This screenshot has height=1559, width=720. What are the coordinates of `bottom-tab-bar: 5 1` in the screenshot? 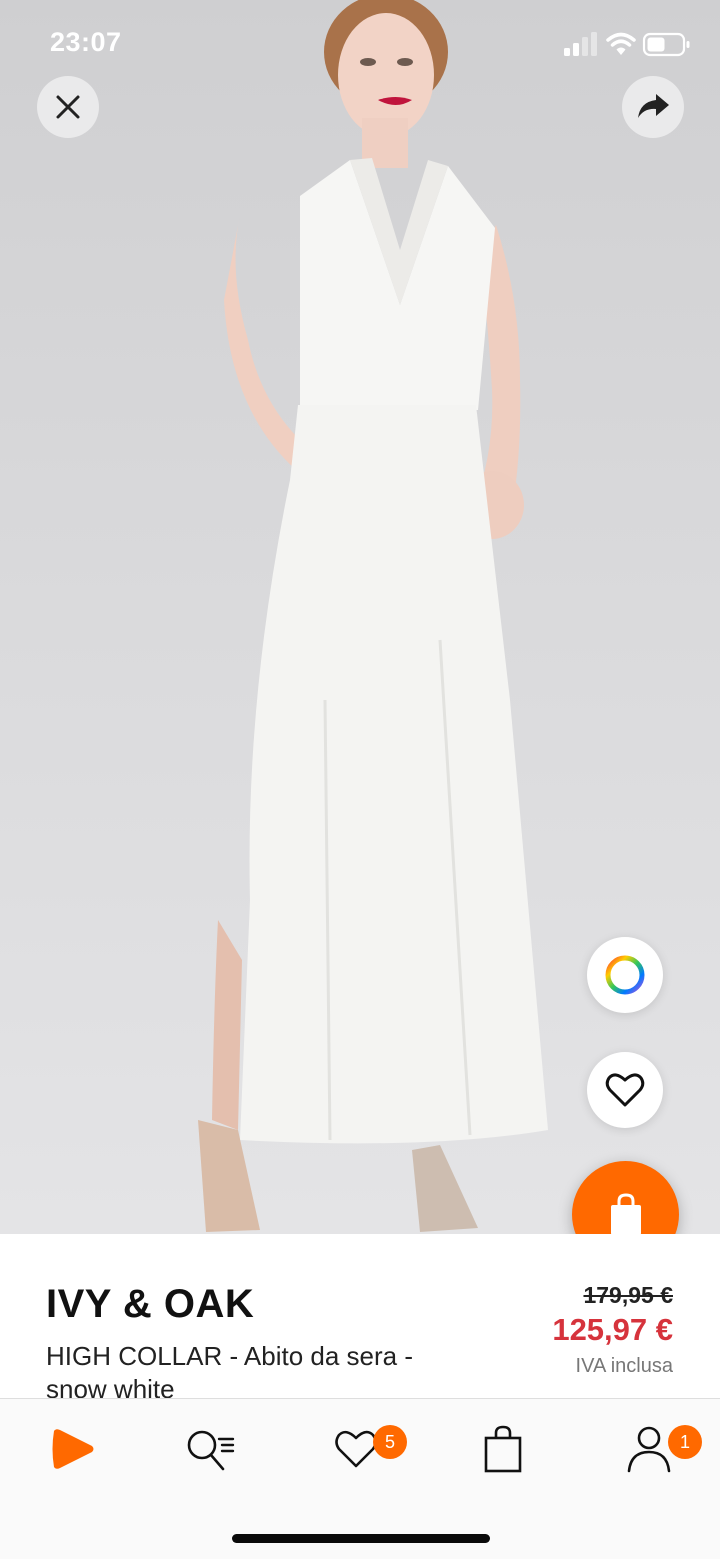 It's located at (360, 1478).